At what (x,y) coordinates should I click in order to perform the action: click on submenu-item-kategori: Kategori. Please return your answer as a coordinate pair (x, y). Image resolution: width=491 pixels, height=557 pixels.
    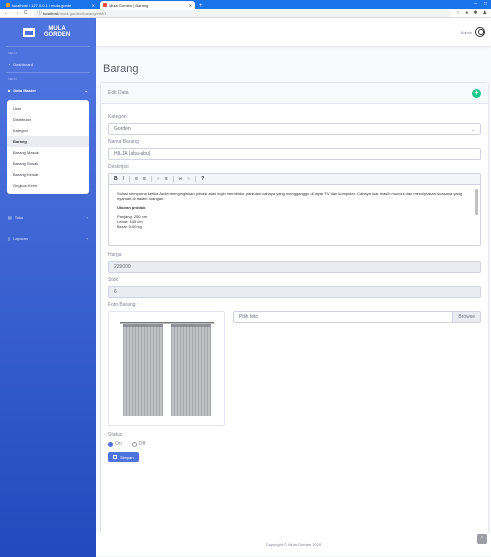
    Looking at the image, I should click on (48, 130).